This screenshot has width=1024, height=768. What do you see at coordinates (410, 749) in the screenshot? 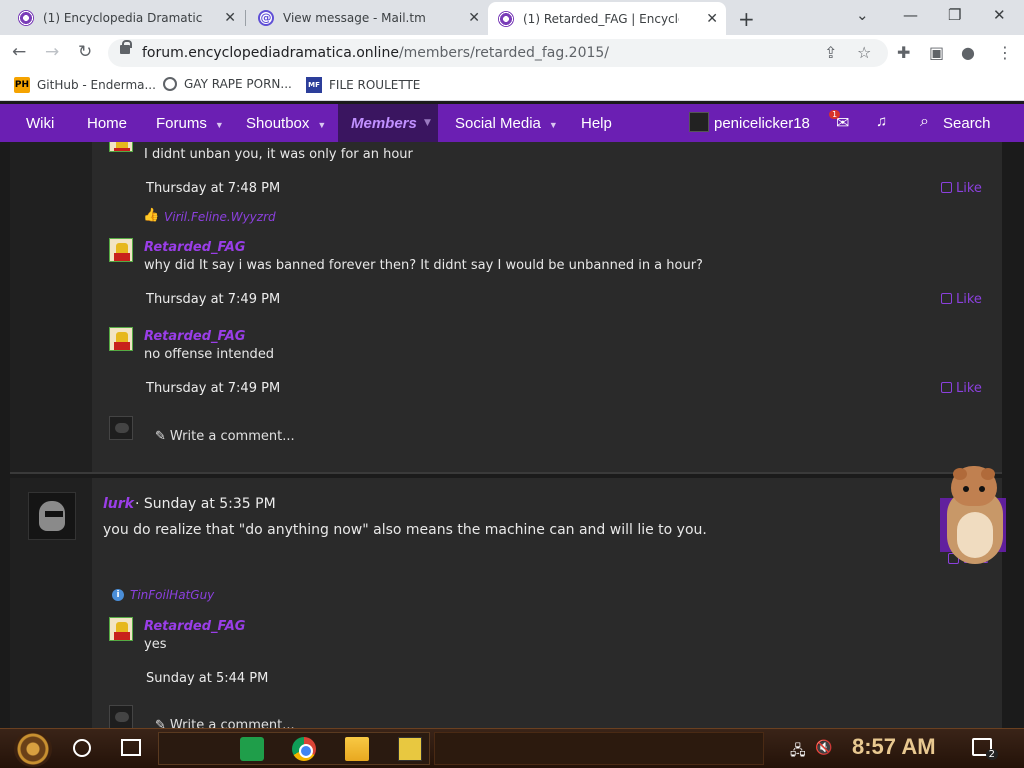
I see `bart-app-icon` at bounding box center [410, 749].